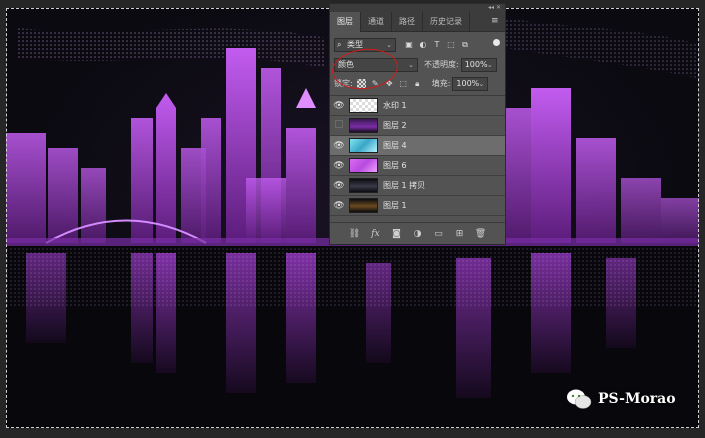 The width and height of the screenshot is (705, 438). What do you see at coordinates (346, 64) in the screenshot?
I see `blend-mode-value: 颜色` at bounding box center [346, 64].